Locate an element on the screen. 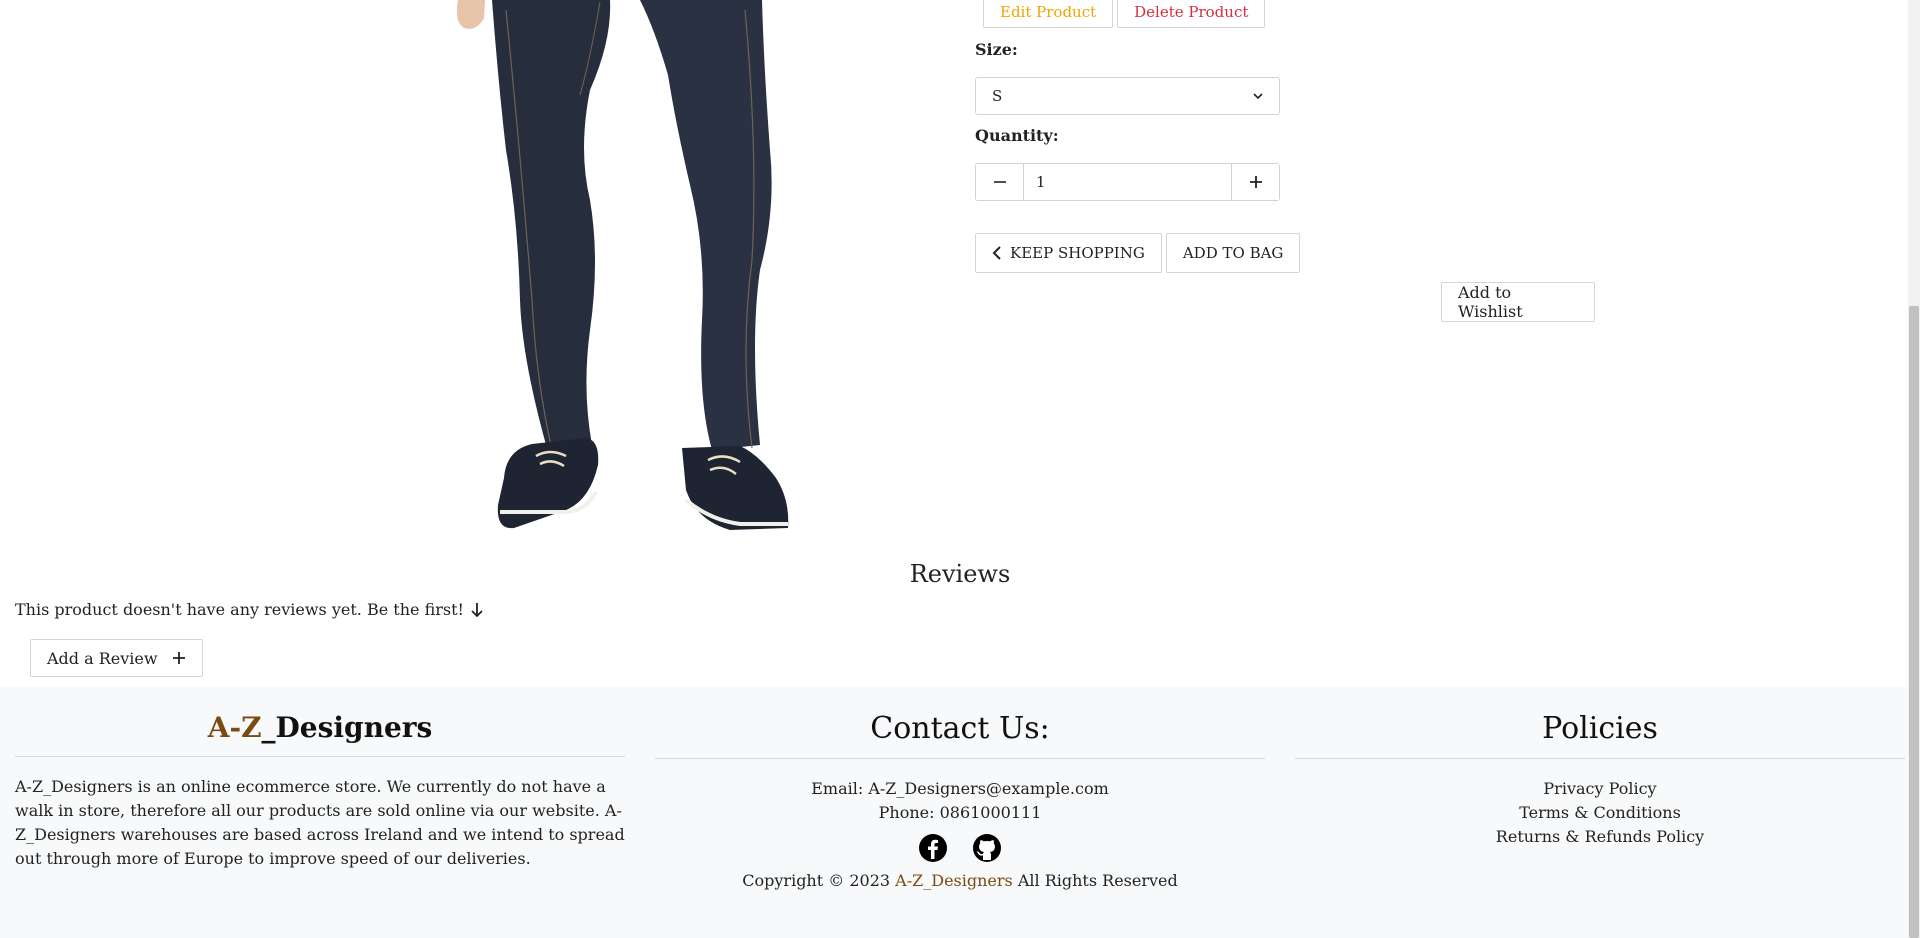  size-select: S is located at coordinates (1127, 96).